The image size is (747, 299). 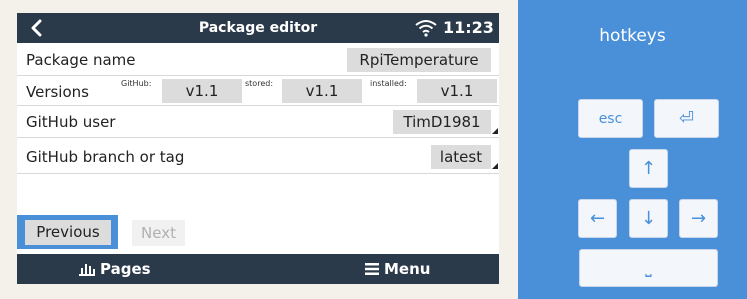 What do you see at coordinates (158, 233) in the screenshot?
I see `next-button: Next` at bounding box center [158, 233].